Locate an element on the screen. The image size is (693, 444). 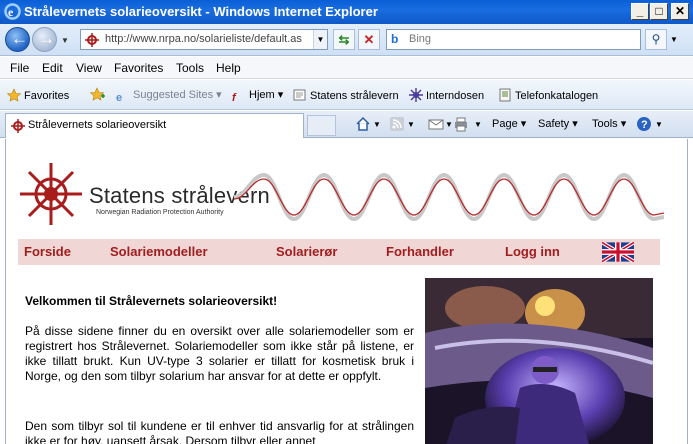
page-menu-label: Page is located at coordinates (505, 124).